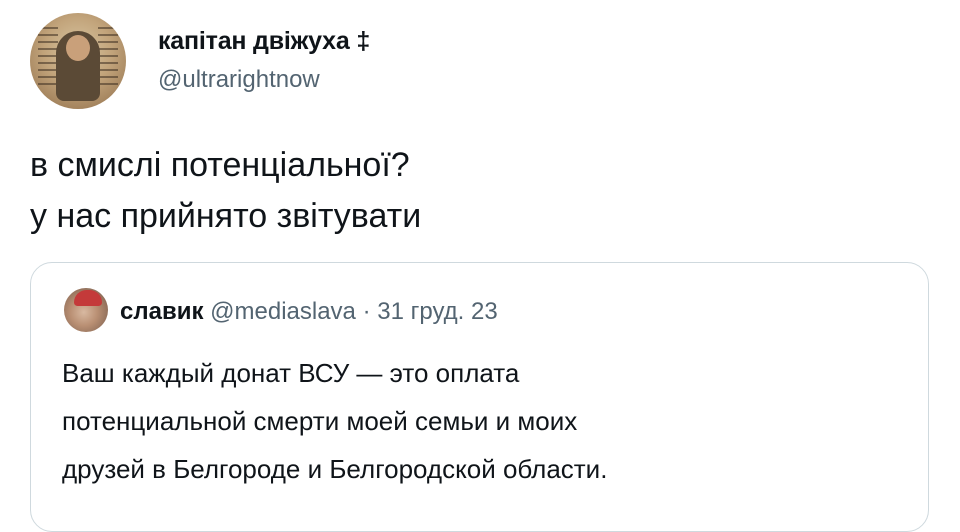 The width and height of the screenshot is (960, 532). Describe the element at coordinates (108, 56) in the screenshot. I see `avatar-script-right` at that location.